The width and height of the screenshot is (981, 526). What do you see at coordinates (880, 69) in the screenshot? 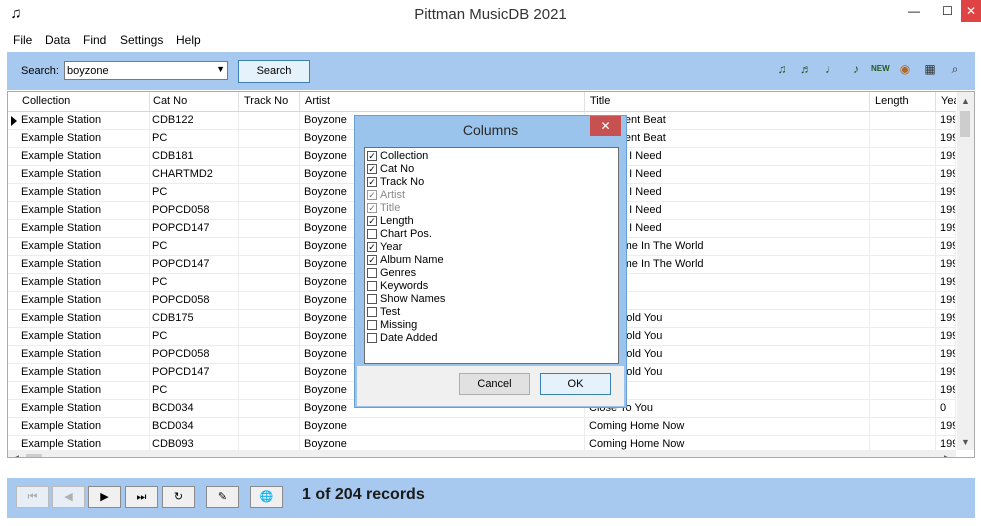
I see `new-icon: NEW` at bounding box center [880, 69].